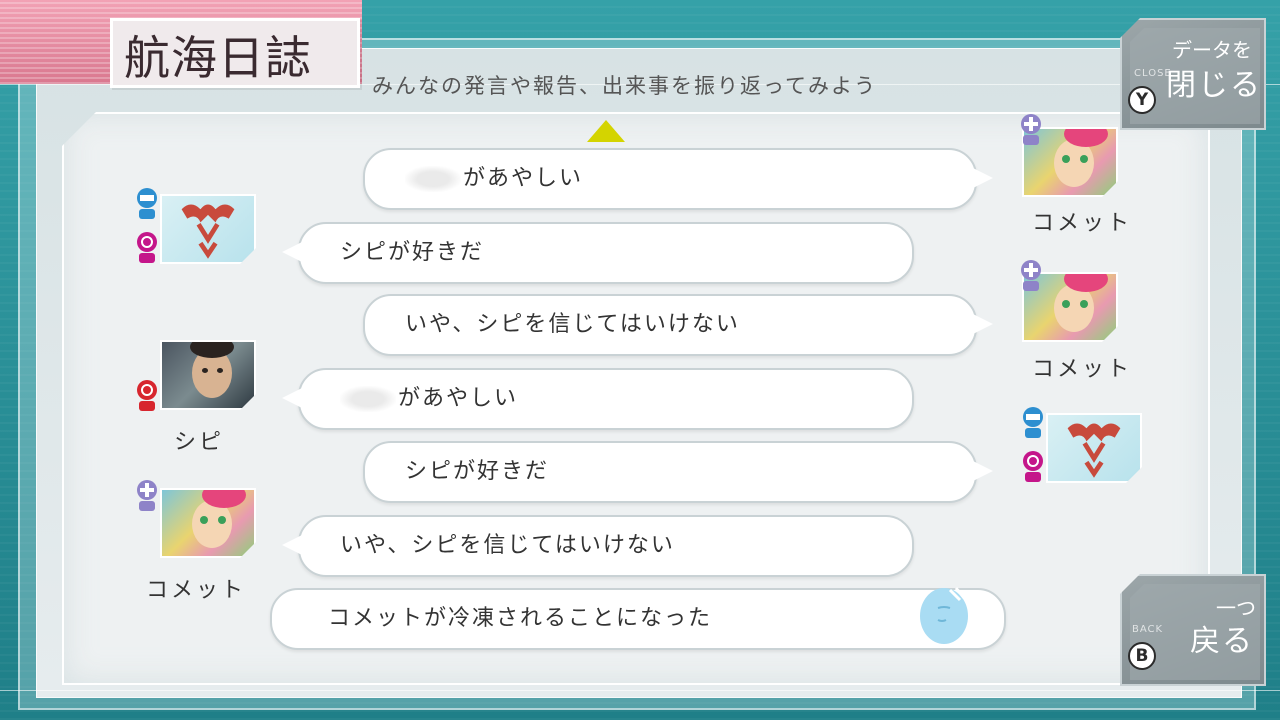 The width and height of the screenshot is (1280, 720). What do you see at coordinates (1222, 641) in the screenshot?
I see `back-label: 戻る` at bounding box center [1222, 641].